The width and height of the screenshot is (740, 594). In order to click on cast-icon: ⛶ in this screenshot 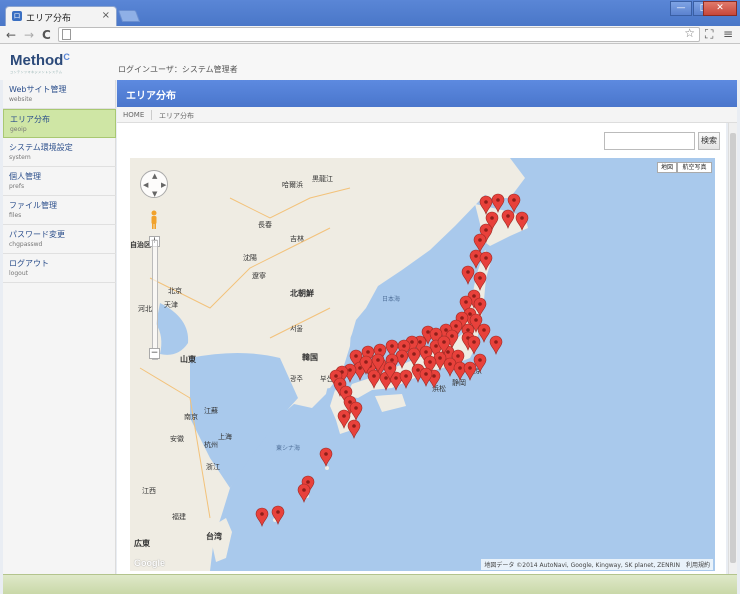, I will do `click(709, 34)`.